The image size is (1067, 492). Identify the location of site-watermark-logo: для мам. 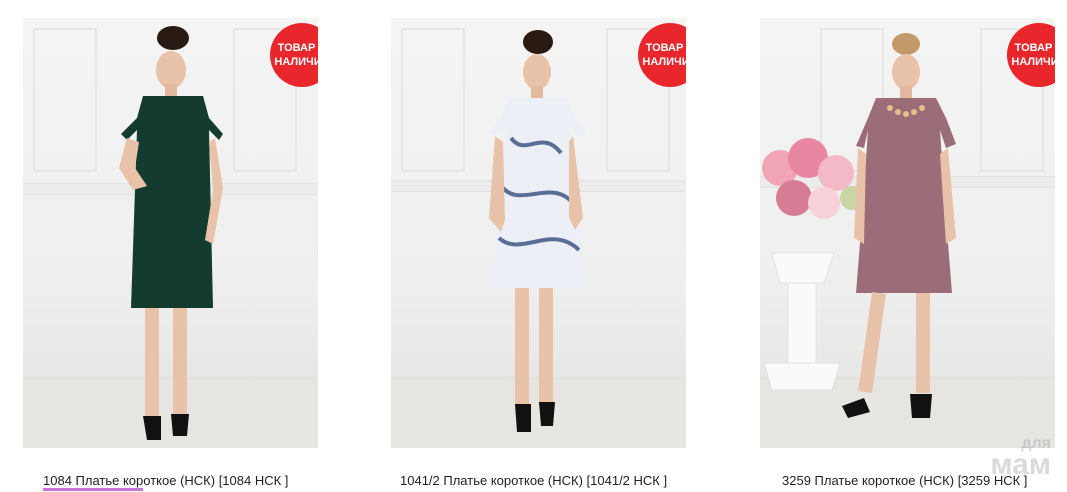
(1020, 458).